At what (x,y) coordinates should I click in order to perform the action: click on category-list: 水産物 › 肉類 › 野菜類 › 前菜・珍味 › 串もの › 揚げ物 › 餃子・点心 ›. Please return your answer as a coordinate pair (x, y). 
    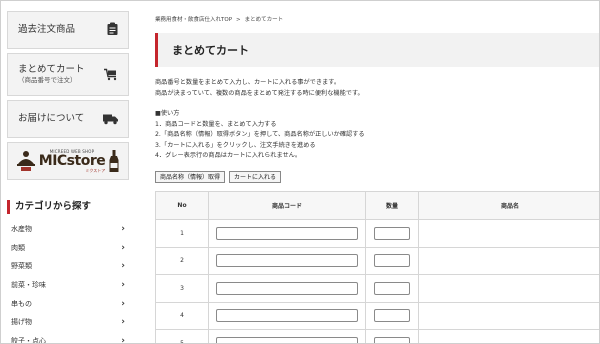
    Looking at the image, I should click on (68, 282).